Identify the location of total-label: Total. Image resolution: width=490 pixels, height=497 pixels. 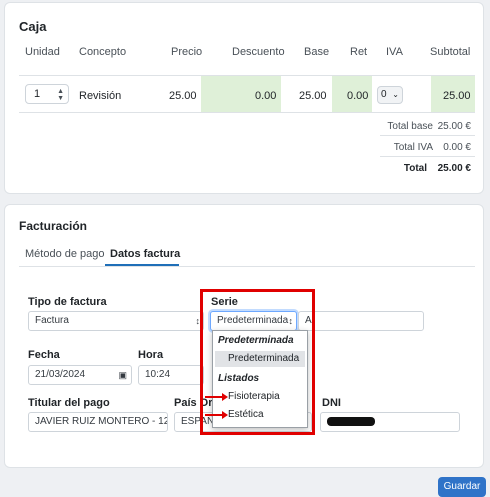
(415, 168).